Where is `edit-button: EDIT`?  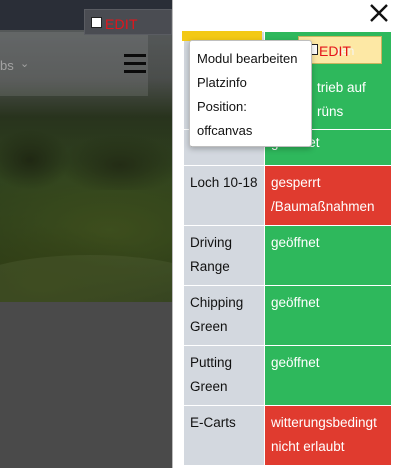
edit-button: EDIT is located at coordinates (128, 22).